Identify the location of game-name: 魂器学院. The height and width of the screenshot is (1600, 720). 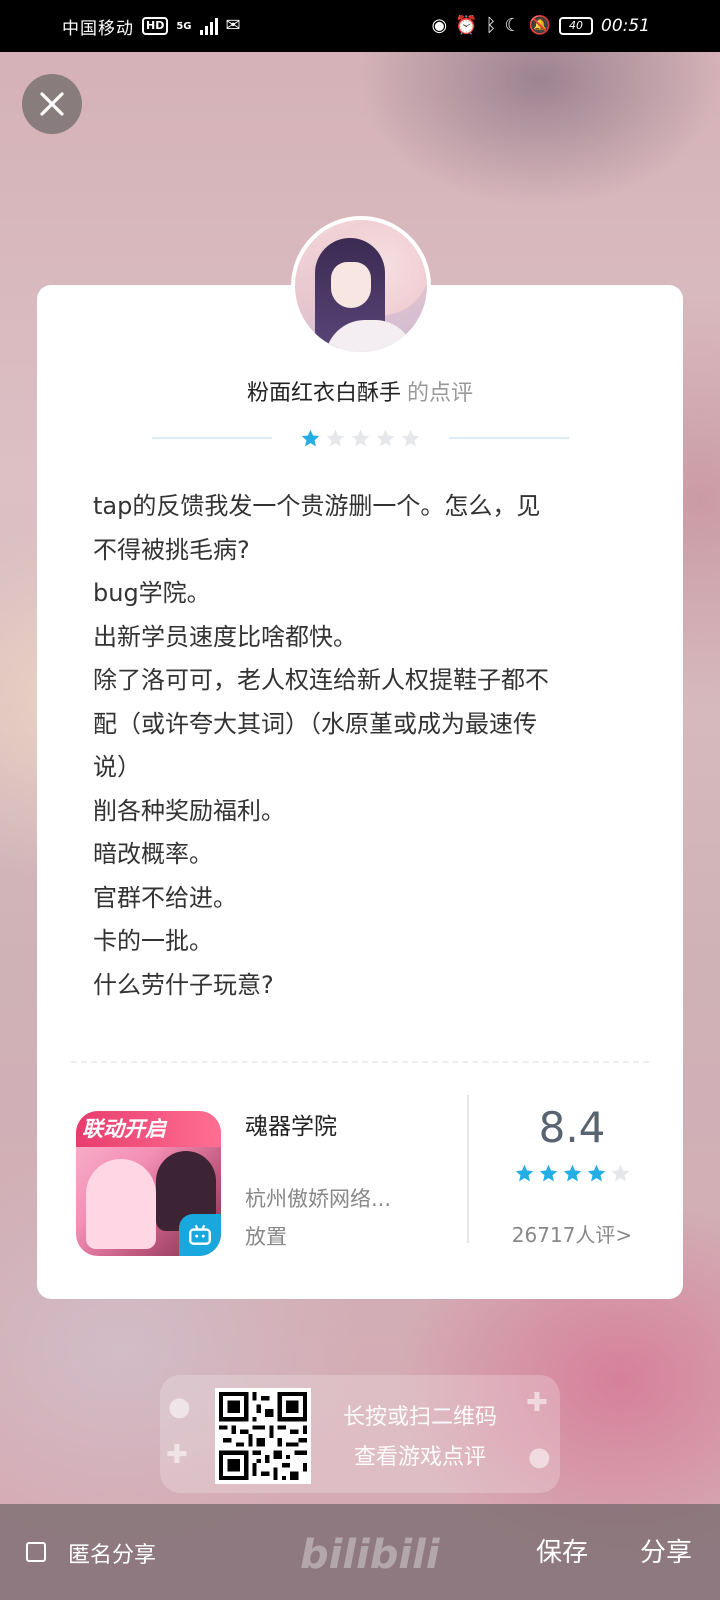
(291, 1124).